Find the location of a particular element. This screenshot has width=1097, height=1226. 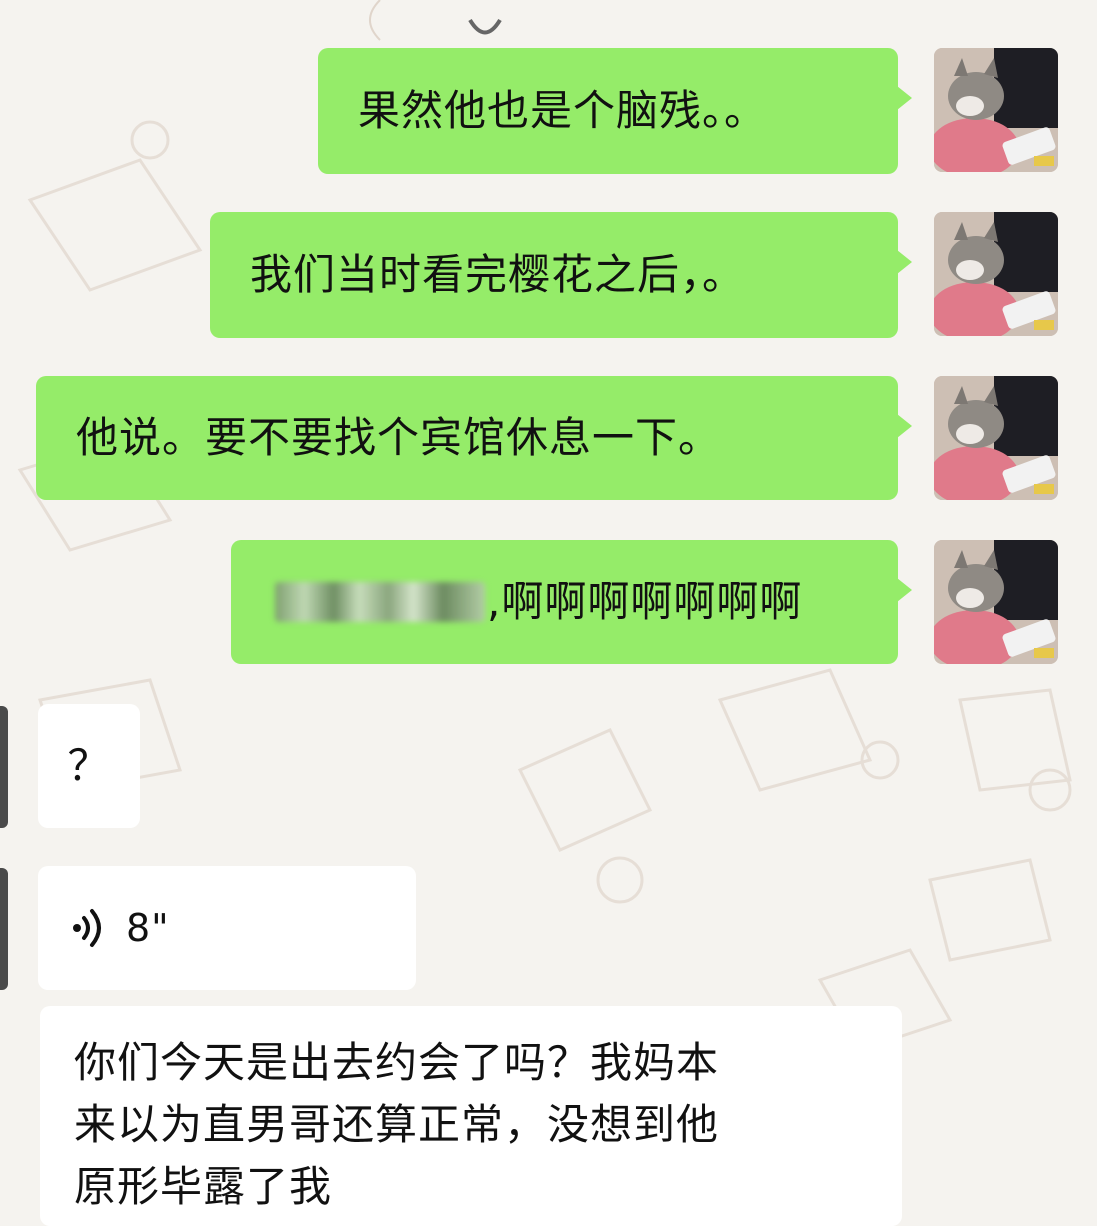

message-row: 我们当时看完樱花之后，。 is located at coordinates (548, 275).